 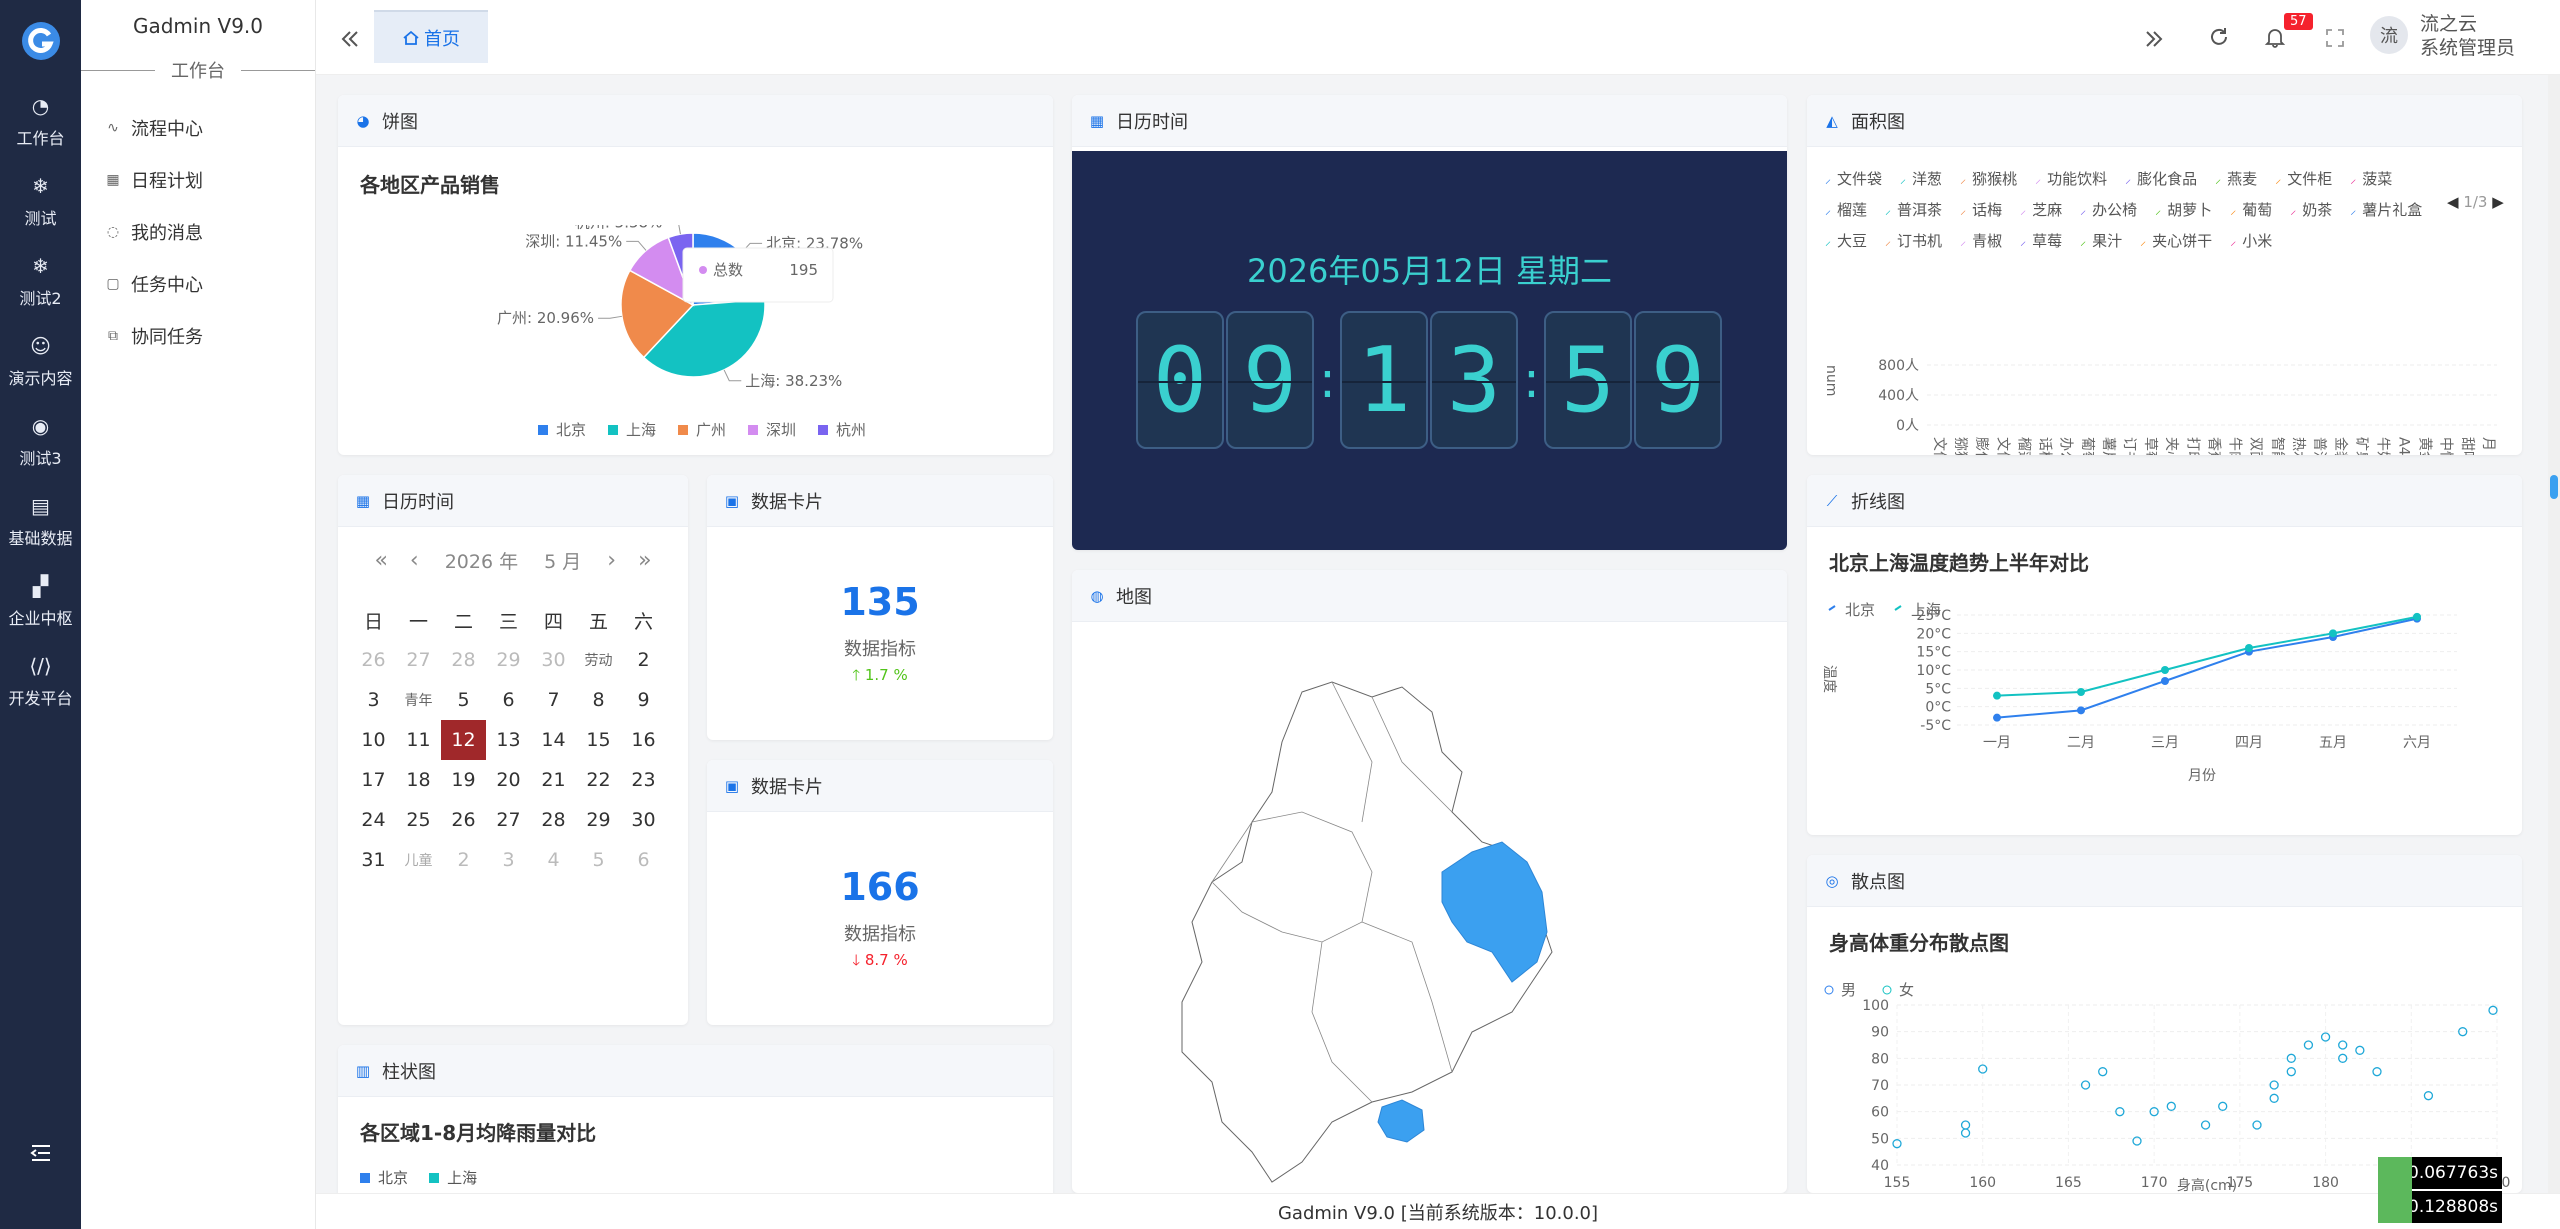 I want to click on rail-item: ⟨/⟩ 开发平台, so click(x=40, y=681).